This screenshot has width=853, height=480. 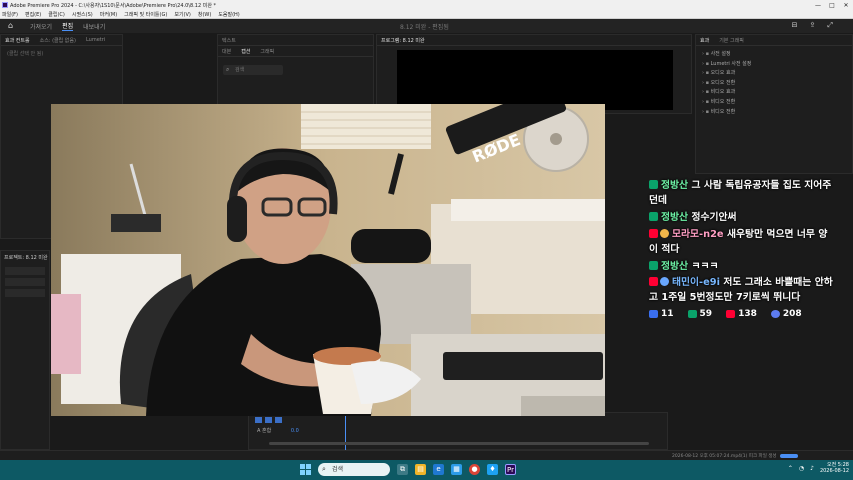 I want to click on effects-item-presets: 사전 설정, so click(x=774, y=53).